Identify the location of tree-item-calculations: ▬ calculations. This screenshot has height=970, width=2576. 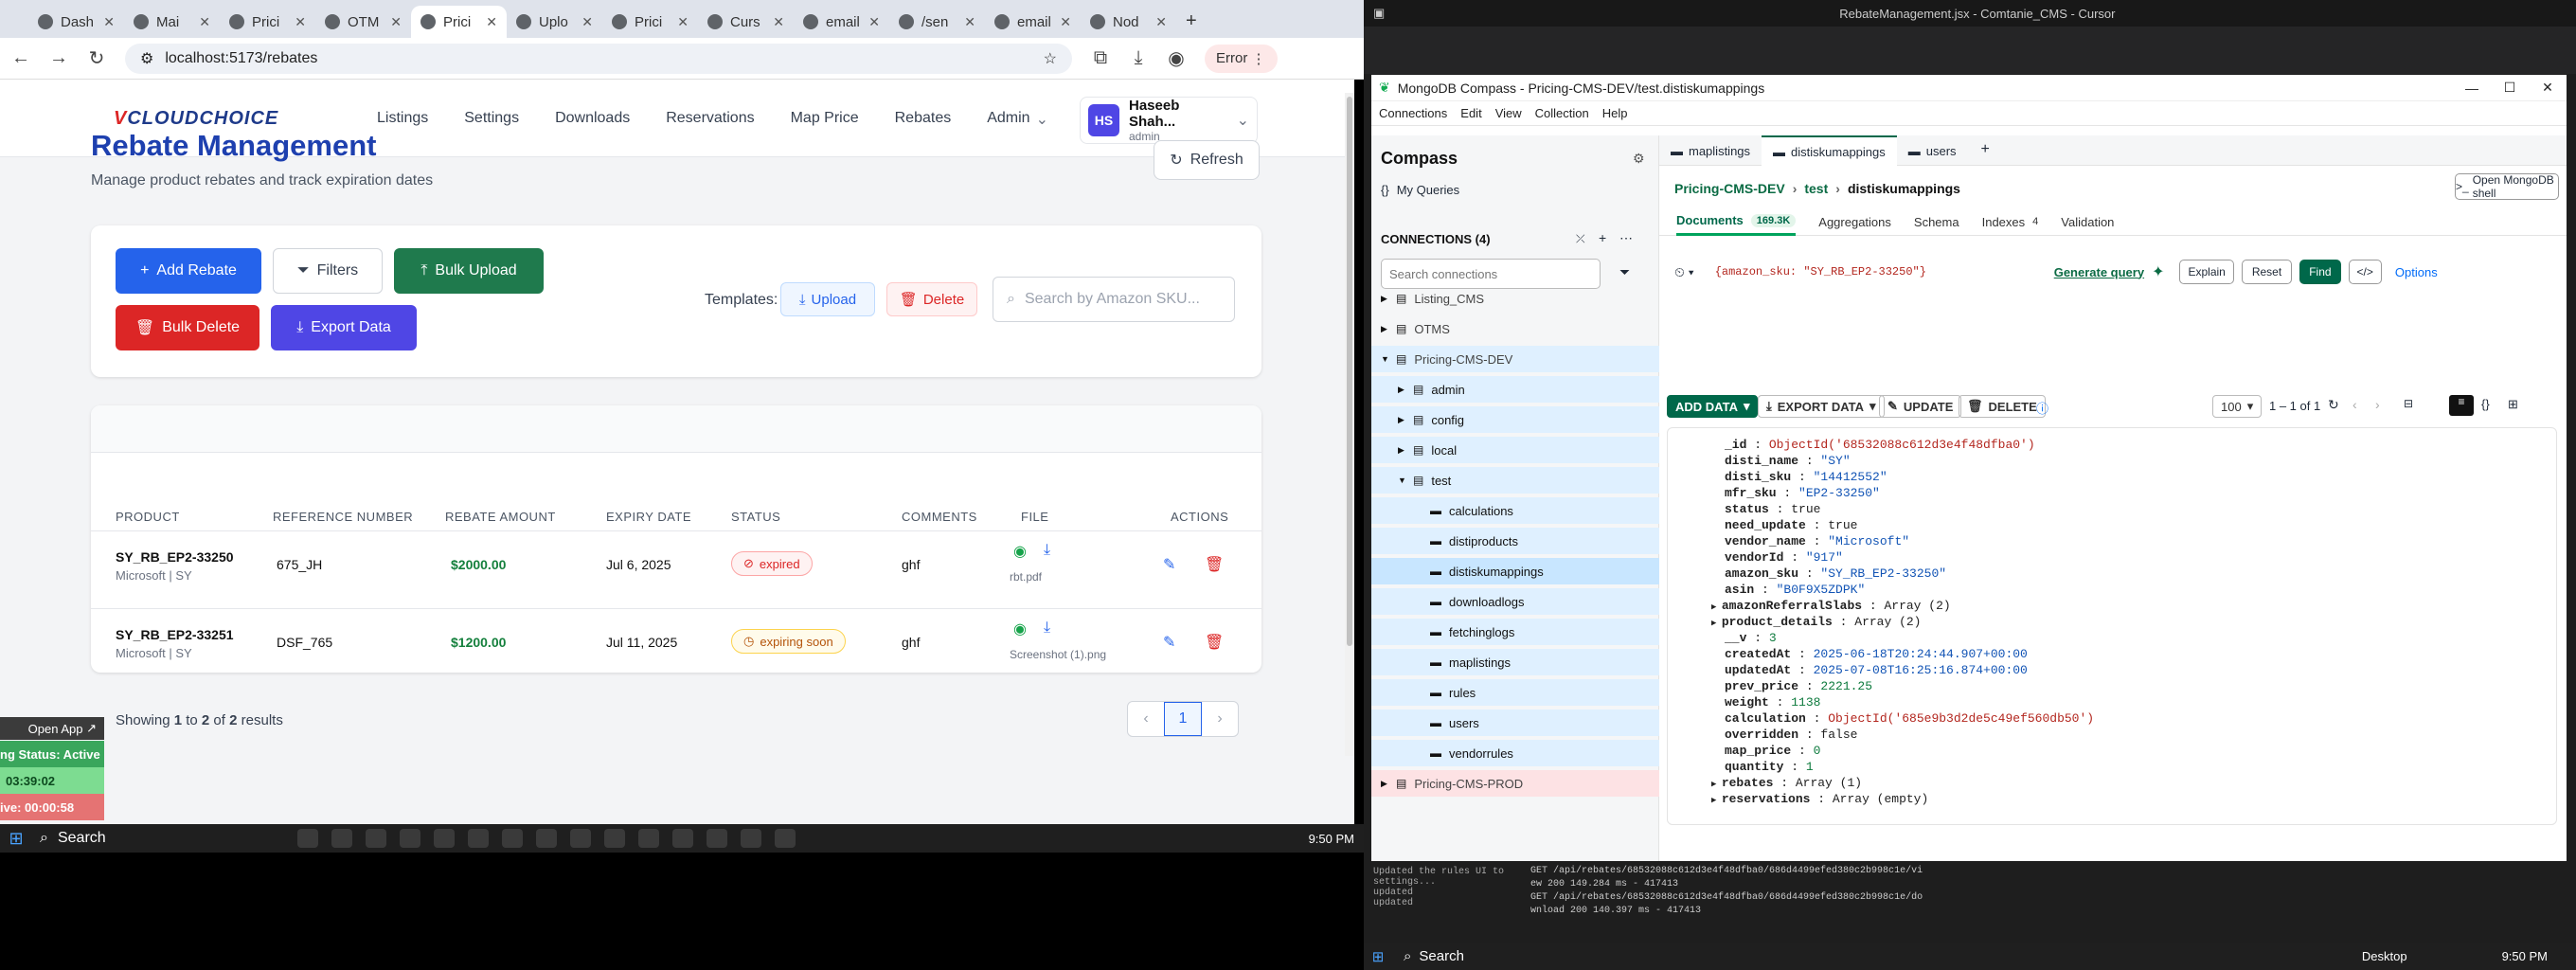
(1515, 510).